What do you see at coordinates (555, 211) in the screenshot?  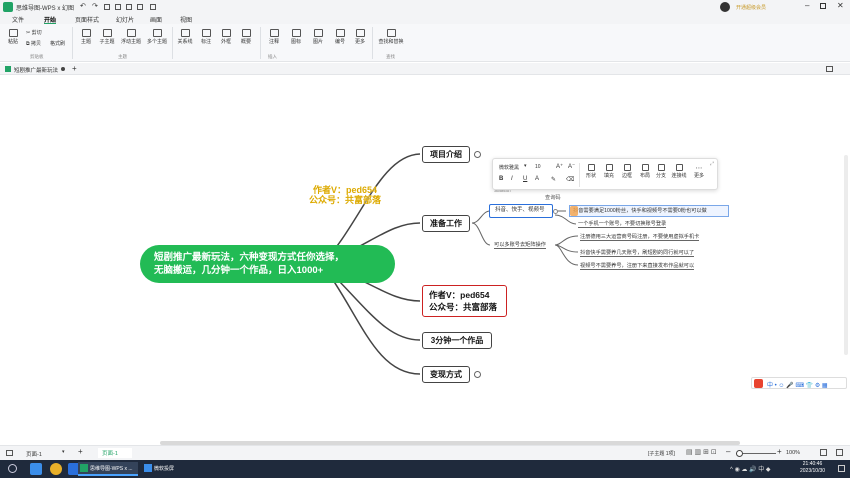 I see `collapse-toggle-icon` at bounding box center [555, 211].